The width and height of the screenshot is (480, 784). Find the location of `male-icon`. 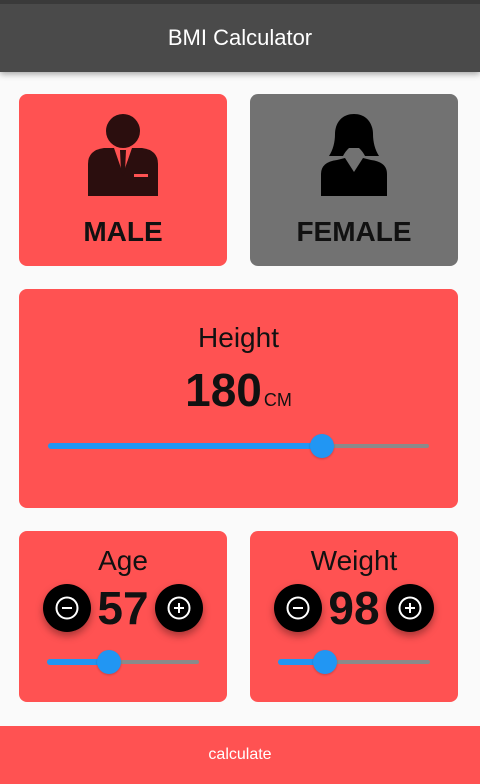

male-icon is located at coordinates (123, 155).